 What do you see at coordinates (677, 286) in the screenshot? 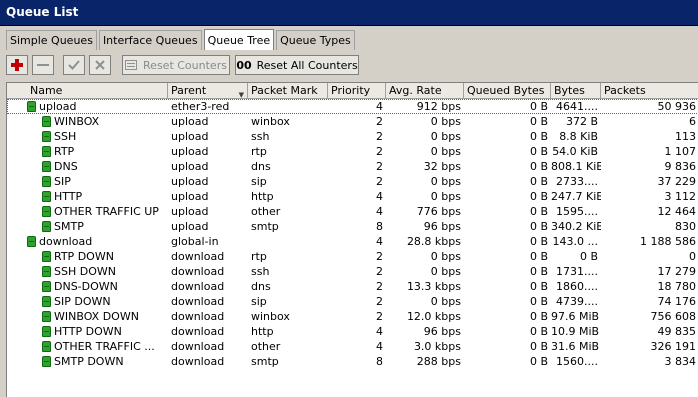
I see `cell-packets: 18 780` at bounding box center [677, 286].